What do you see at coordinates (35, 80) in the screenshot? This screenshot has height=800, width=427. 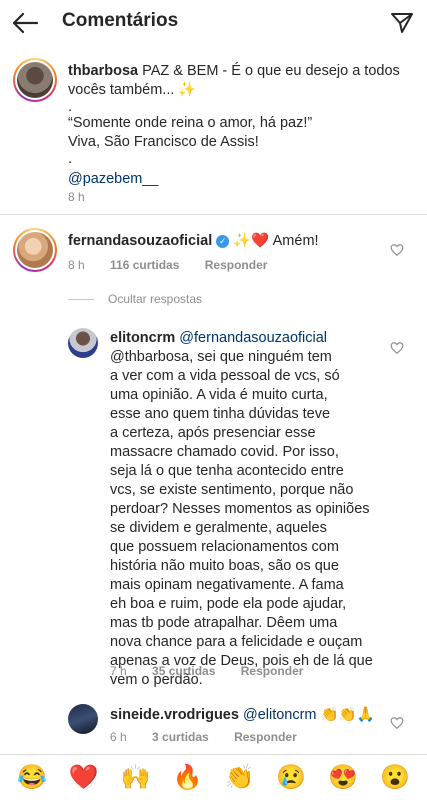 I see `post-author-avatar` at bounding box center [35, 80].